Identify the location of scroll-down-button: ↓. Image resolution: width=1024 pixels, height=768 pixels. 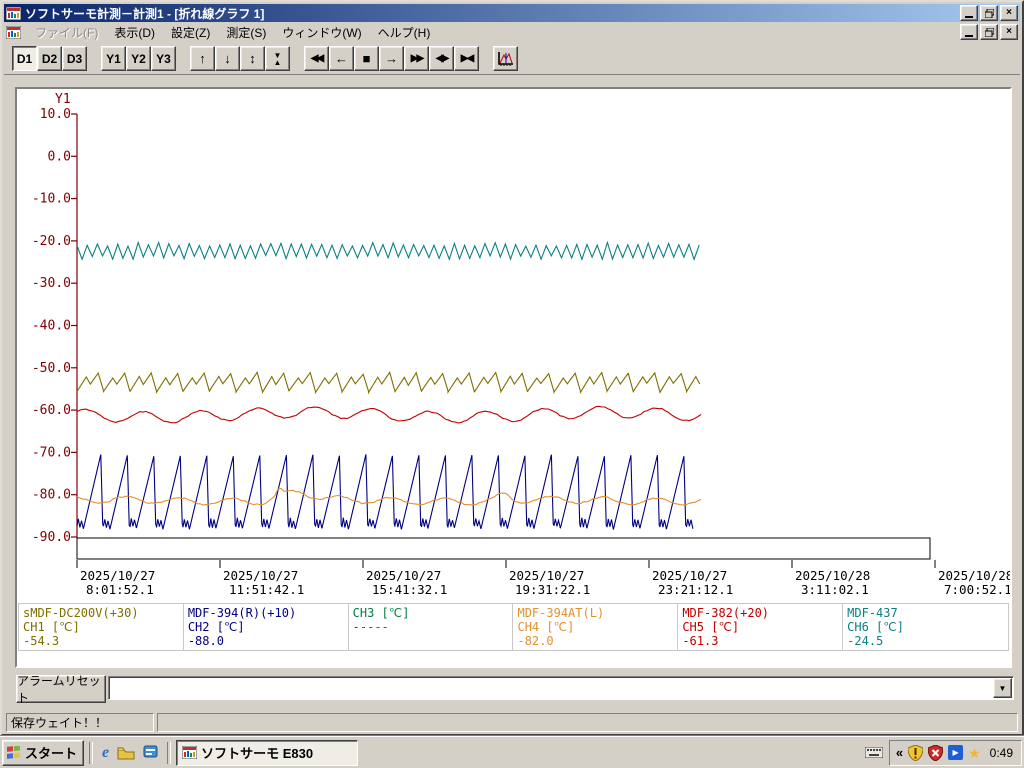
(227, 58).